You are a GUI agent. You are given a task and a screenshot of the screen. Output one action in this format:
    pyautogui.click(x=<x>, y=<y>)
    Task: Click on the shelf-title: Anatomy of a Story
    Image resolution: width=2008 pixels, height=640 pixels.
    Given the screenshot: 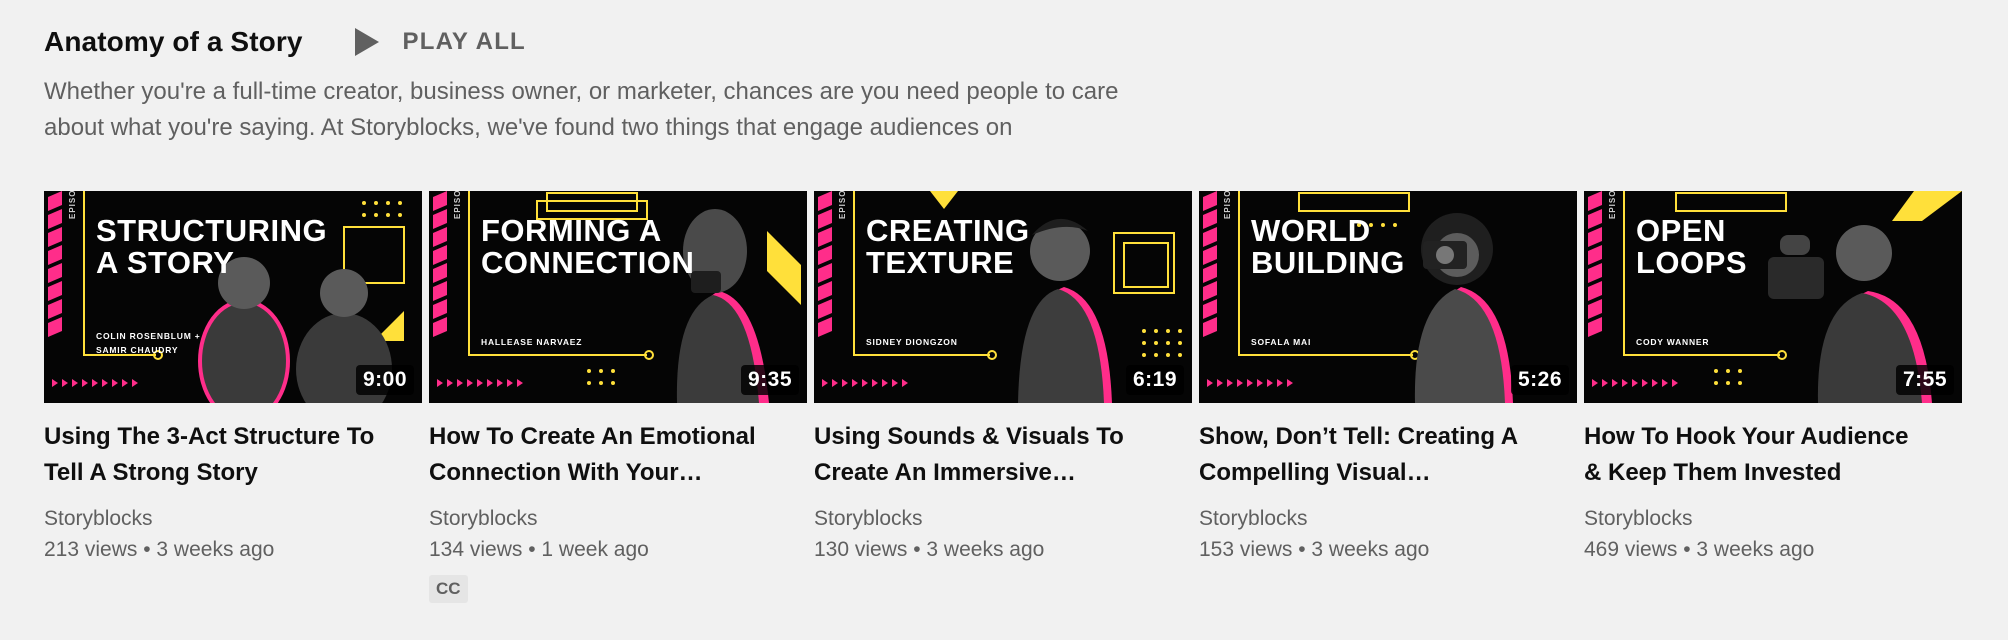 What is the action you would take?
    pyautogui.click(x=173, y=42)
    